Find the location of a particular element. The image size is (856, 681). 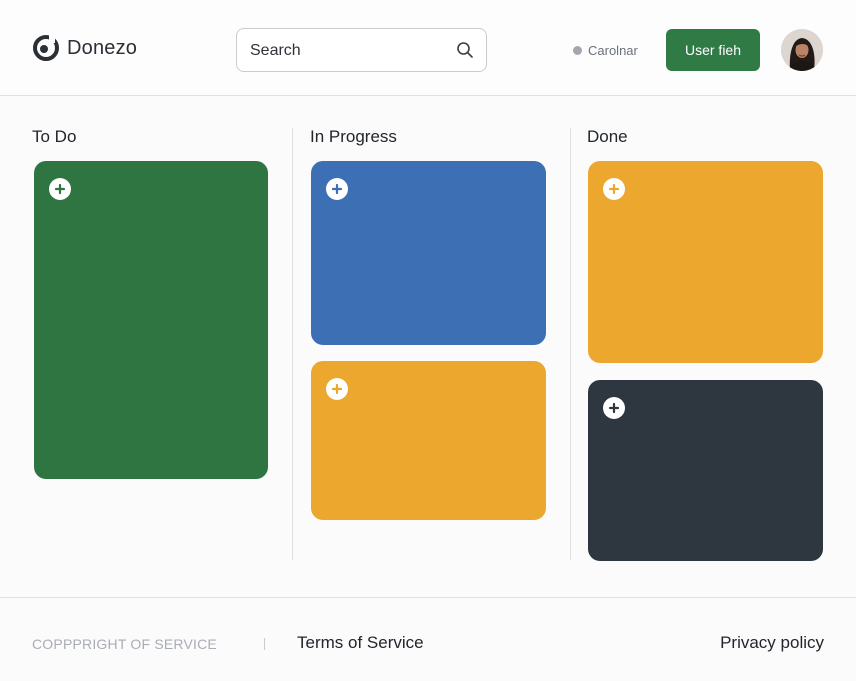

footer-divider is located at coordinates (264, 644).